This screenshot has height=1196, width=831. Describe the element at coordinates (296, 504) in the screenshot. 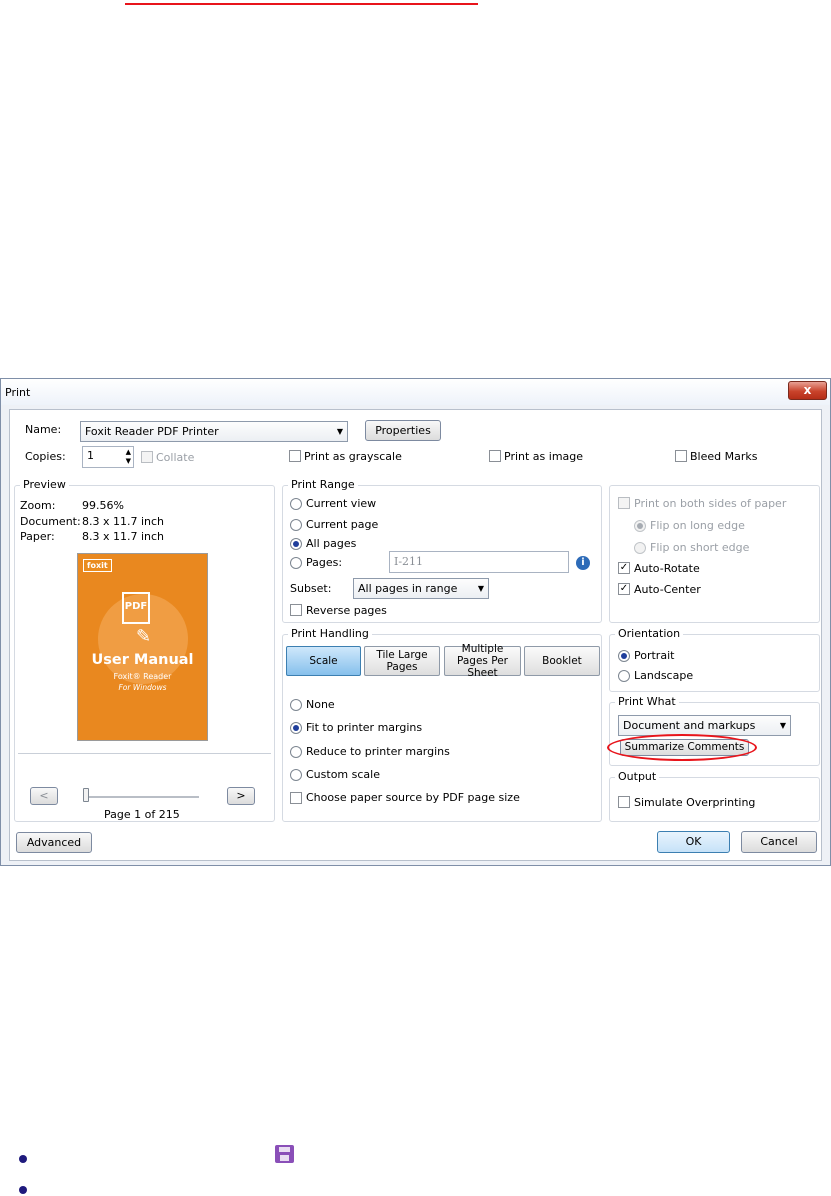

I see `current-view-radio` at that location.